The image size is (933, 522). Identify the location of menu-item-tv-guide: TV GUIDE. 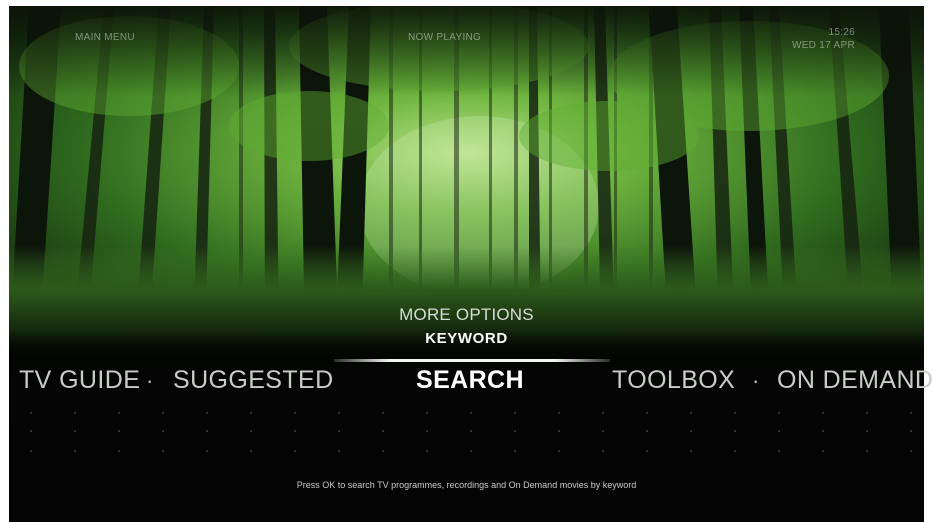
(79, 380).